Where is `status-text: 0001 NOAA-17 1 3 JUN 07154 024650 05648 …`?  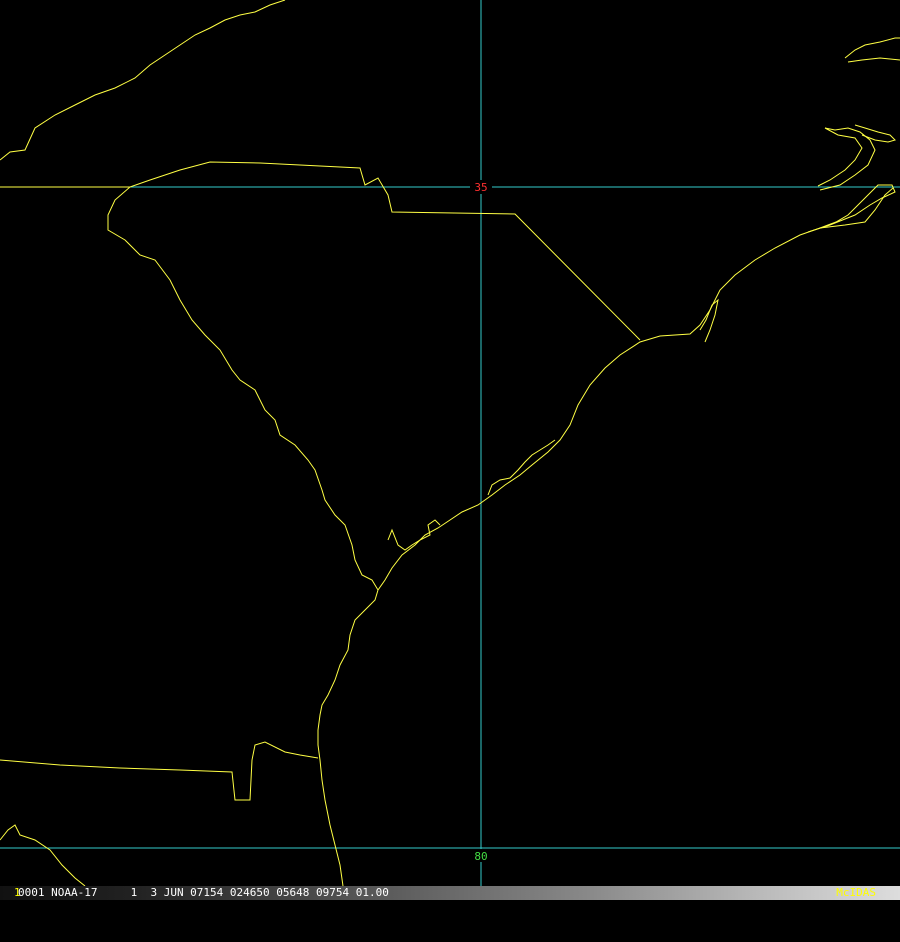 status-text: 0001 NOAA-17 1 3 JUN 07154 024650 05648 … is located at coordinates (203, 892).